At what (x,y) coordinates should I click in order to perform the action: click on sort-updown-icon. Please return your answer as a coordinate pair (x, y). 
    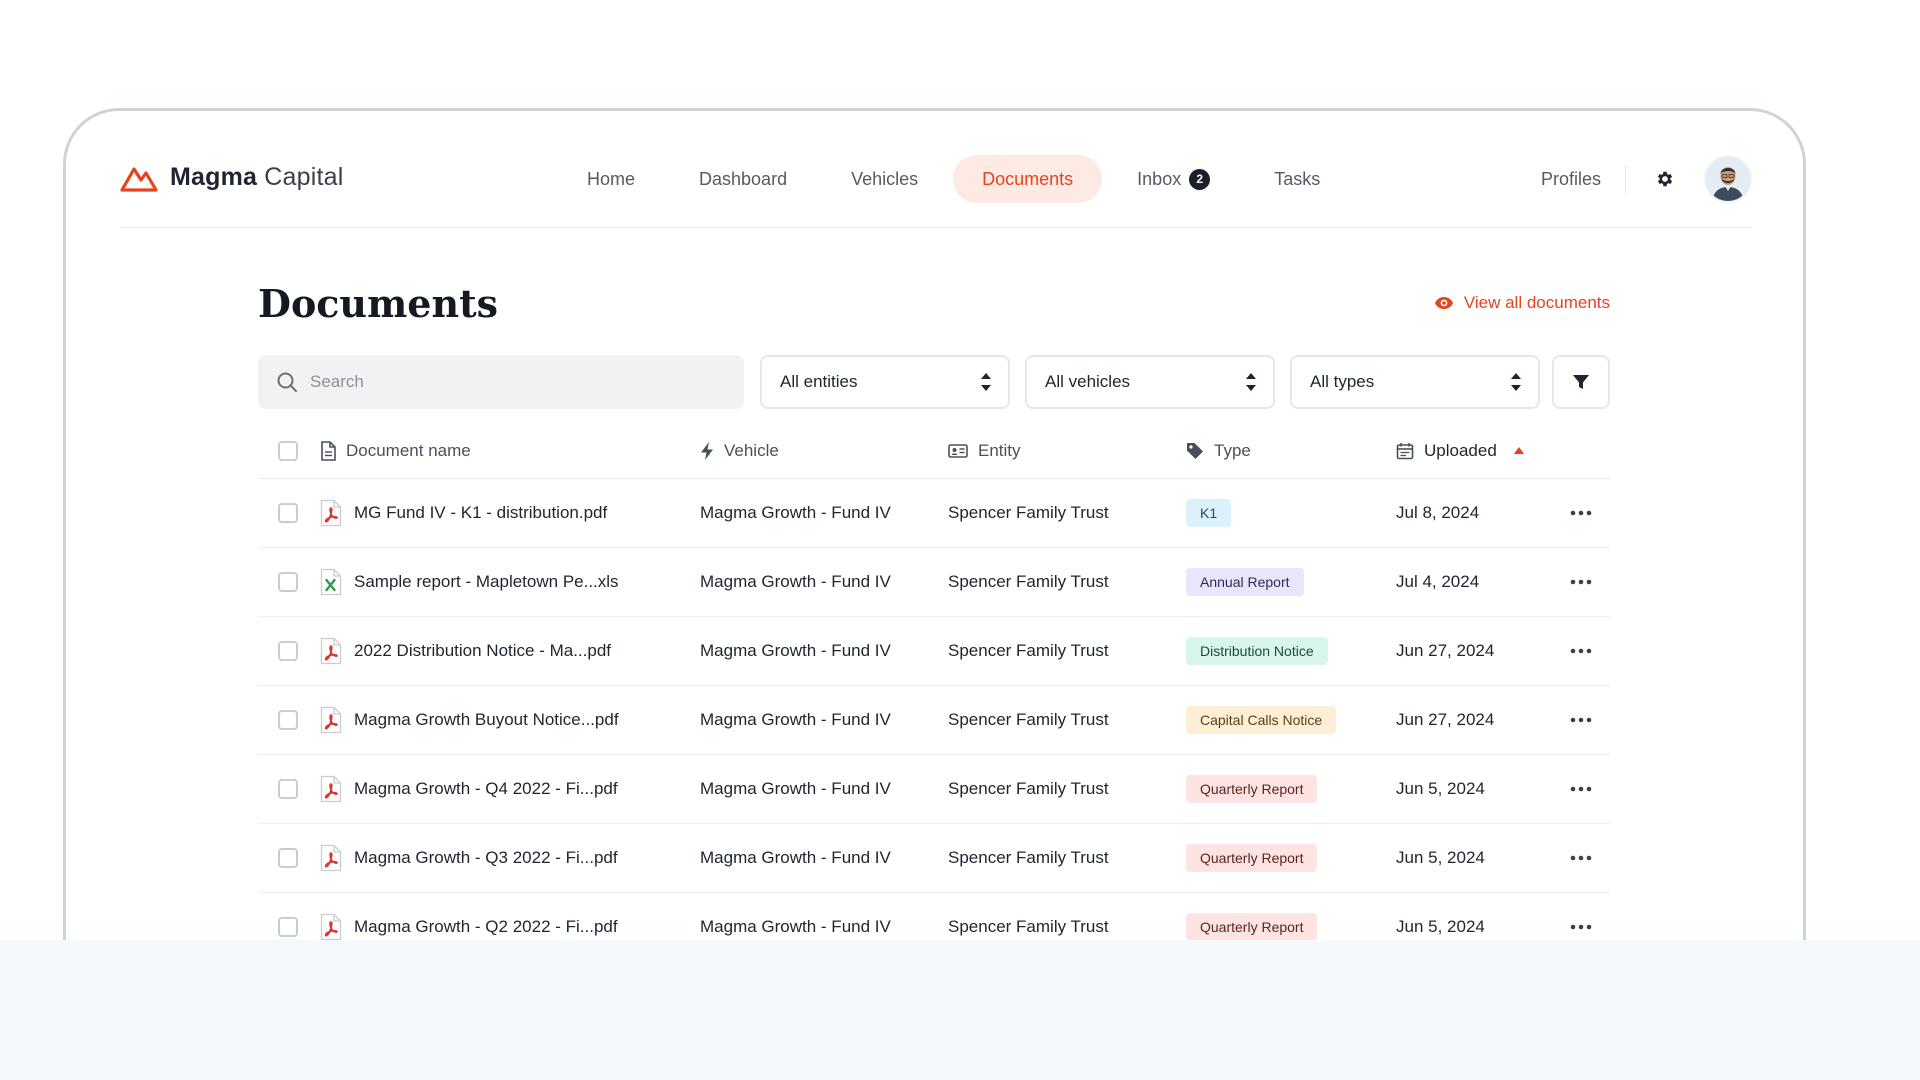
    Looking at the image, I should click on (1516, 382).